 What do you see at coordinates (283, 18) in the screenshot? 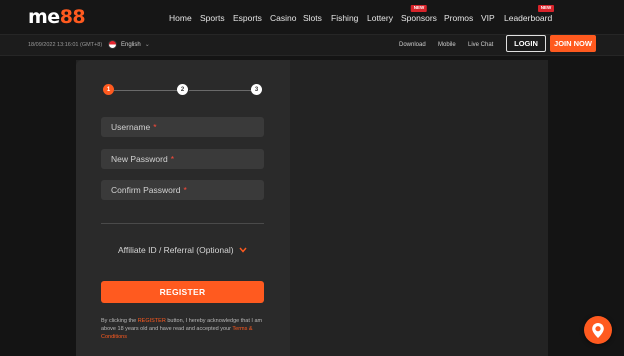
I see `nav-item-casino: Casino` at bounding box center [283, 18].